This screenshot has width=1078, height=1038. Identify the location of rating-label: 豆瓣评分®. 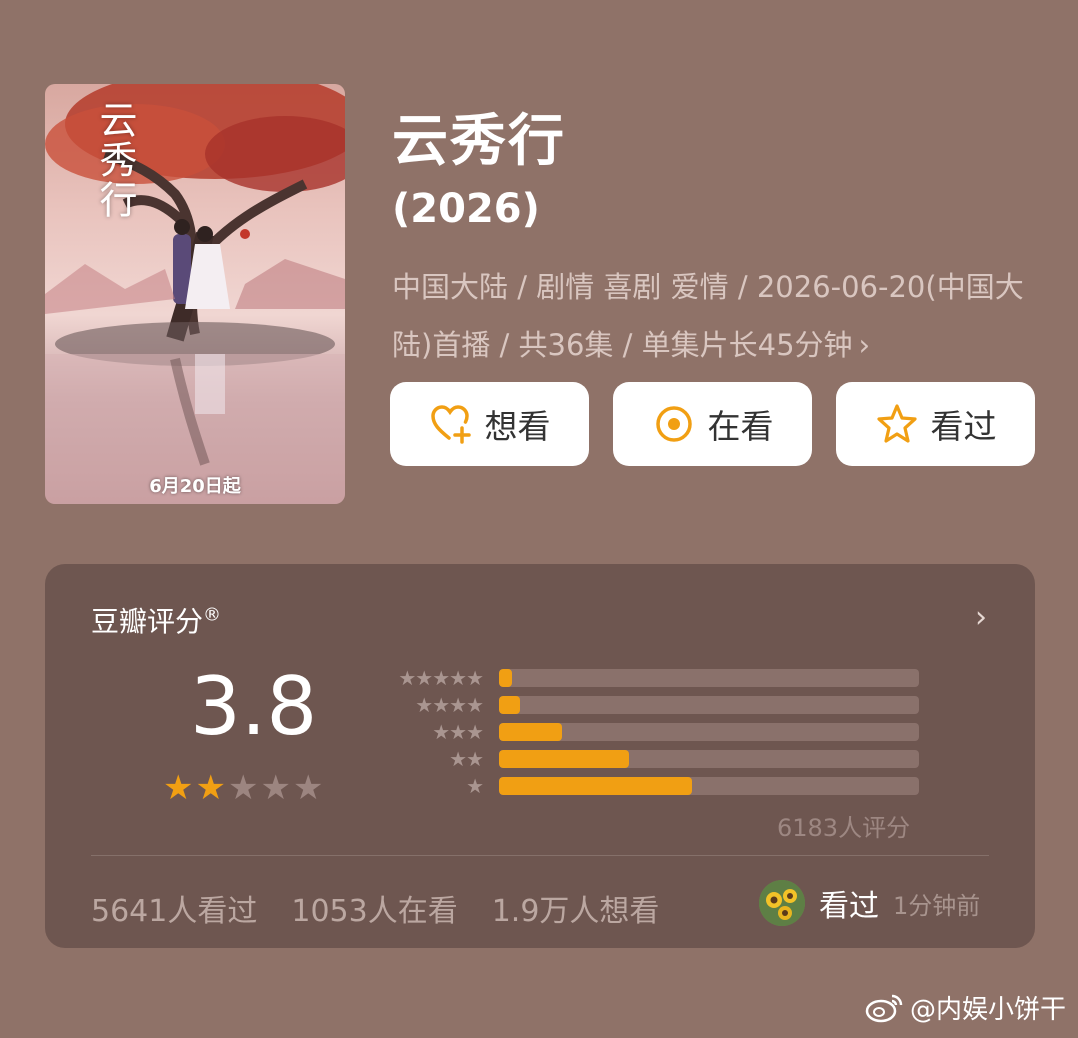
(156, 620).